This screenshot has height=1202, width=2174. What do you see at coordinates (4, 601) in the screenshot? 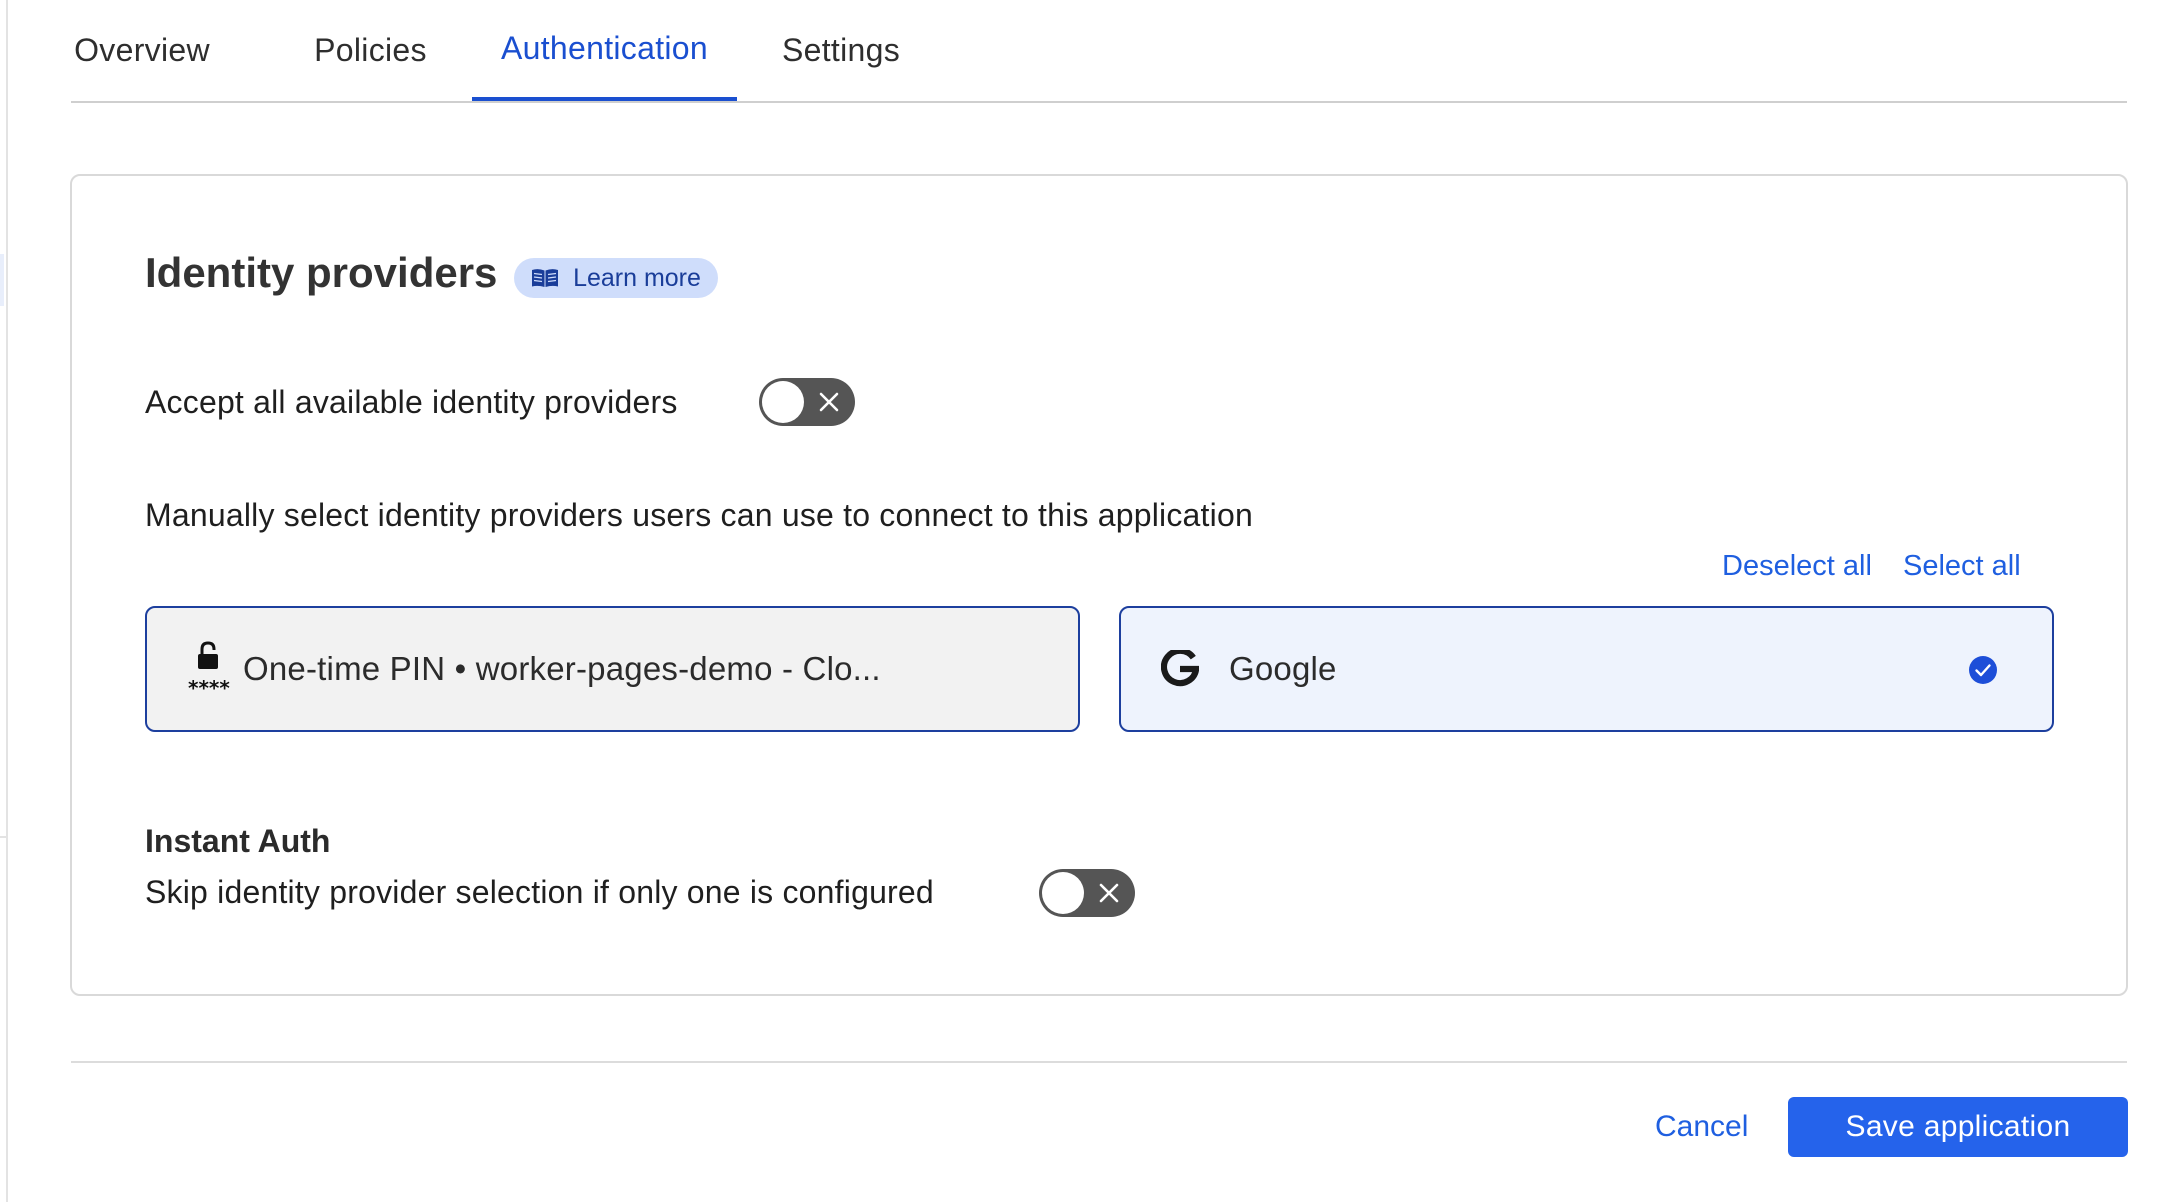
I see `left-rail` at bounding box center [4, 601].